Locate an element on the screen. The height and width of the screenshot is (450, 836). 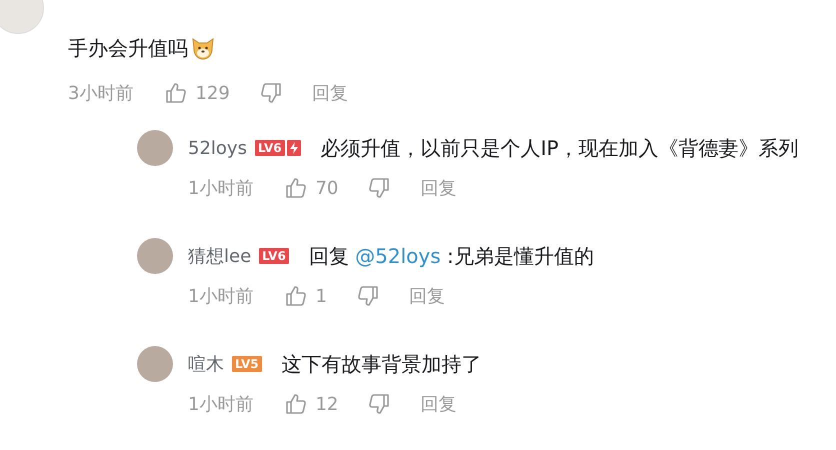
mention-link: @52loys is located at coordinates (398, 256).